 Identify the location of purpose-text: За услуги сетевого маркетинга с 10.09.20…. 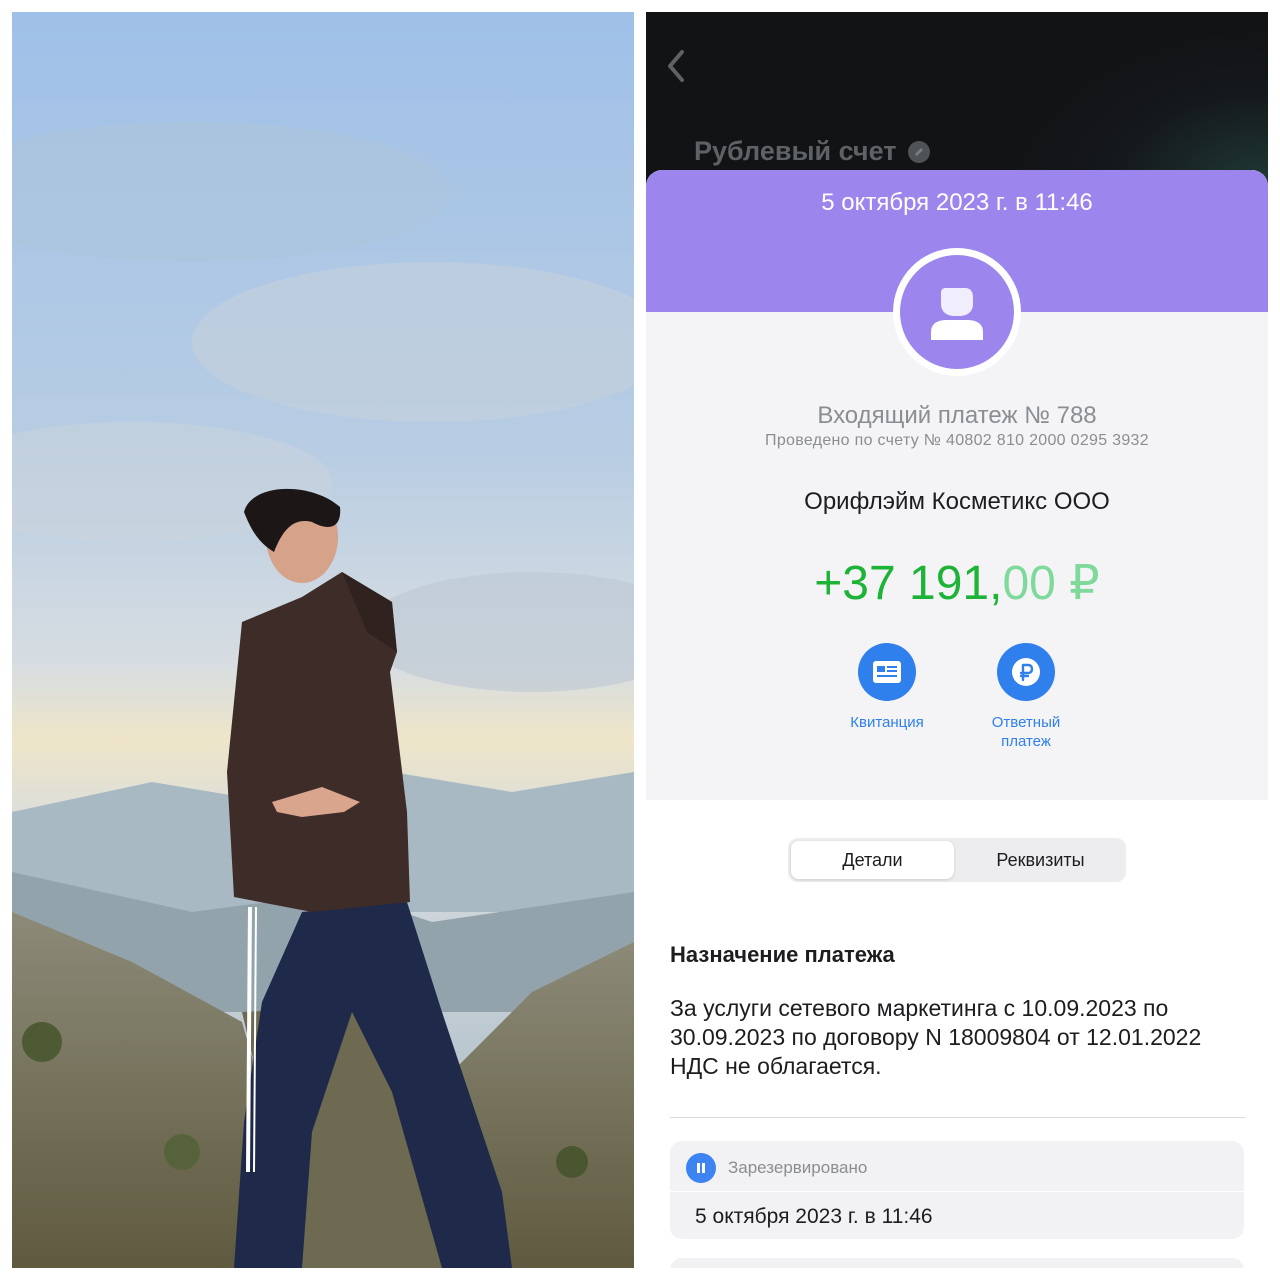
(936, 1037).